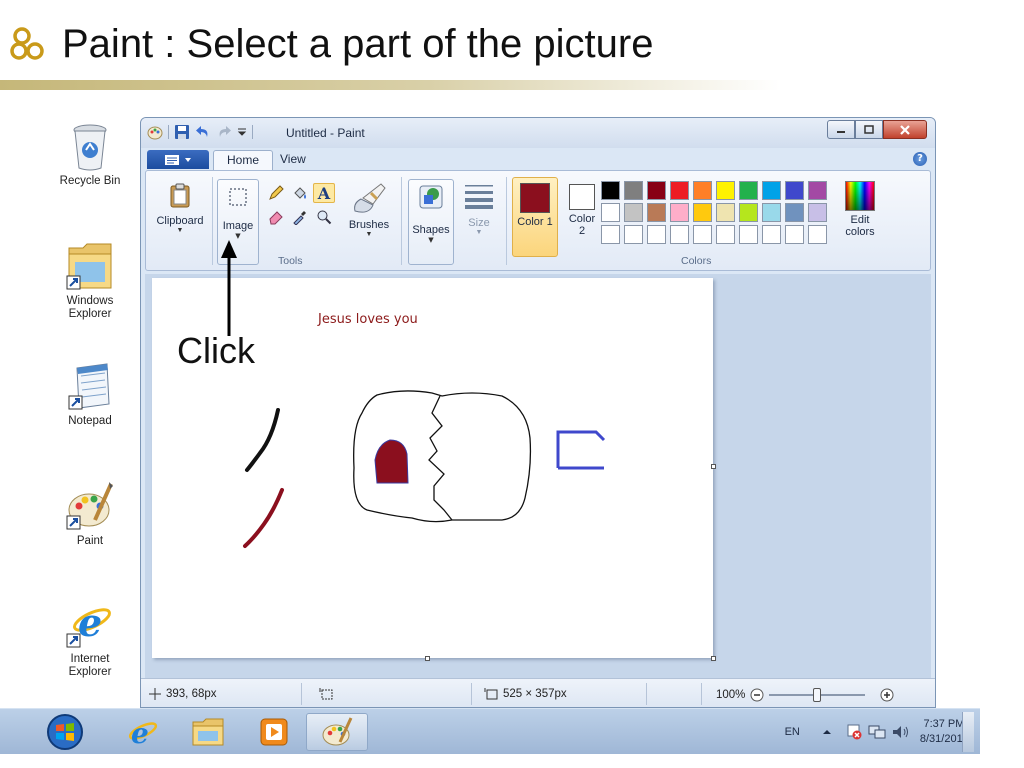  Describe the element at coordinates (337, 732) in the screenshot. I see `taskbar-paint` at that location.